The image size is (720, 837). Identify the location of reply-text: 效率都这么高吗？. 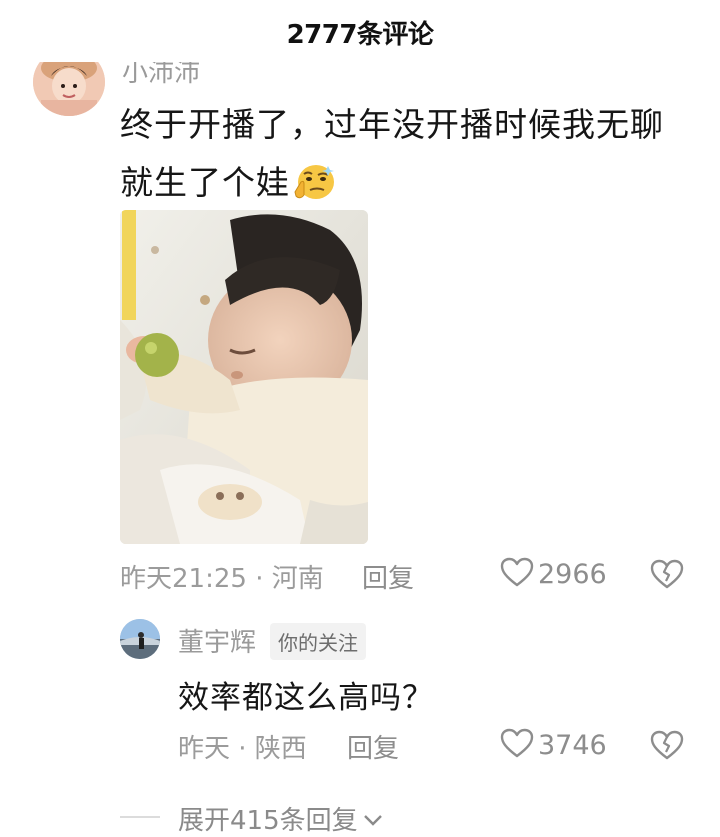
(306, 698).